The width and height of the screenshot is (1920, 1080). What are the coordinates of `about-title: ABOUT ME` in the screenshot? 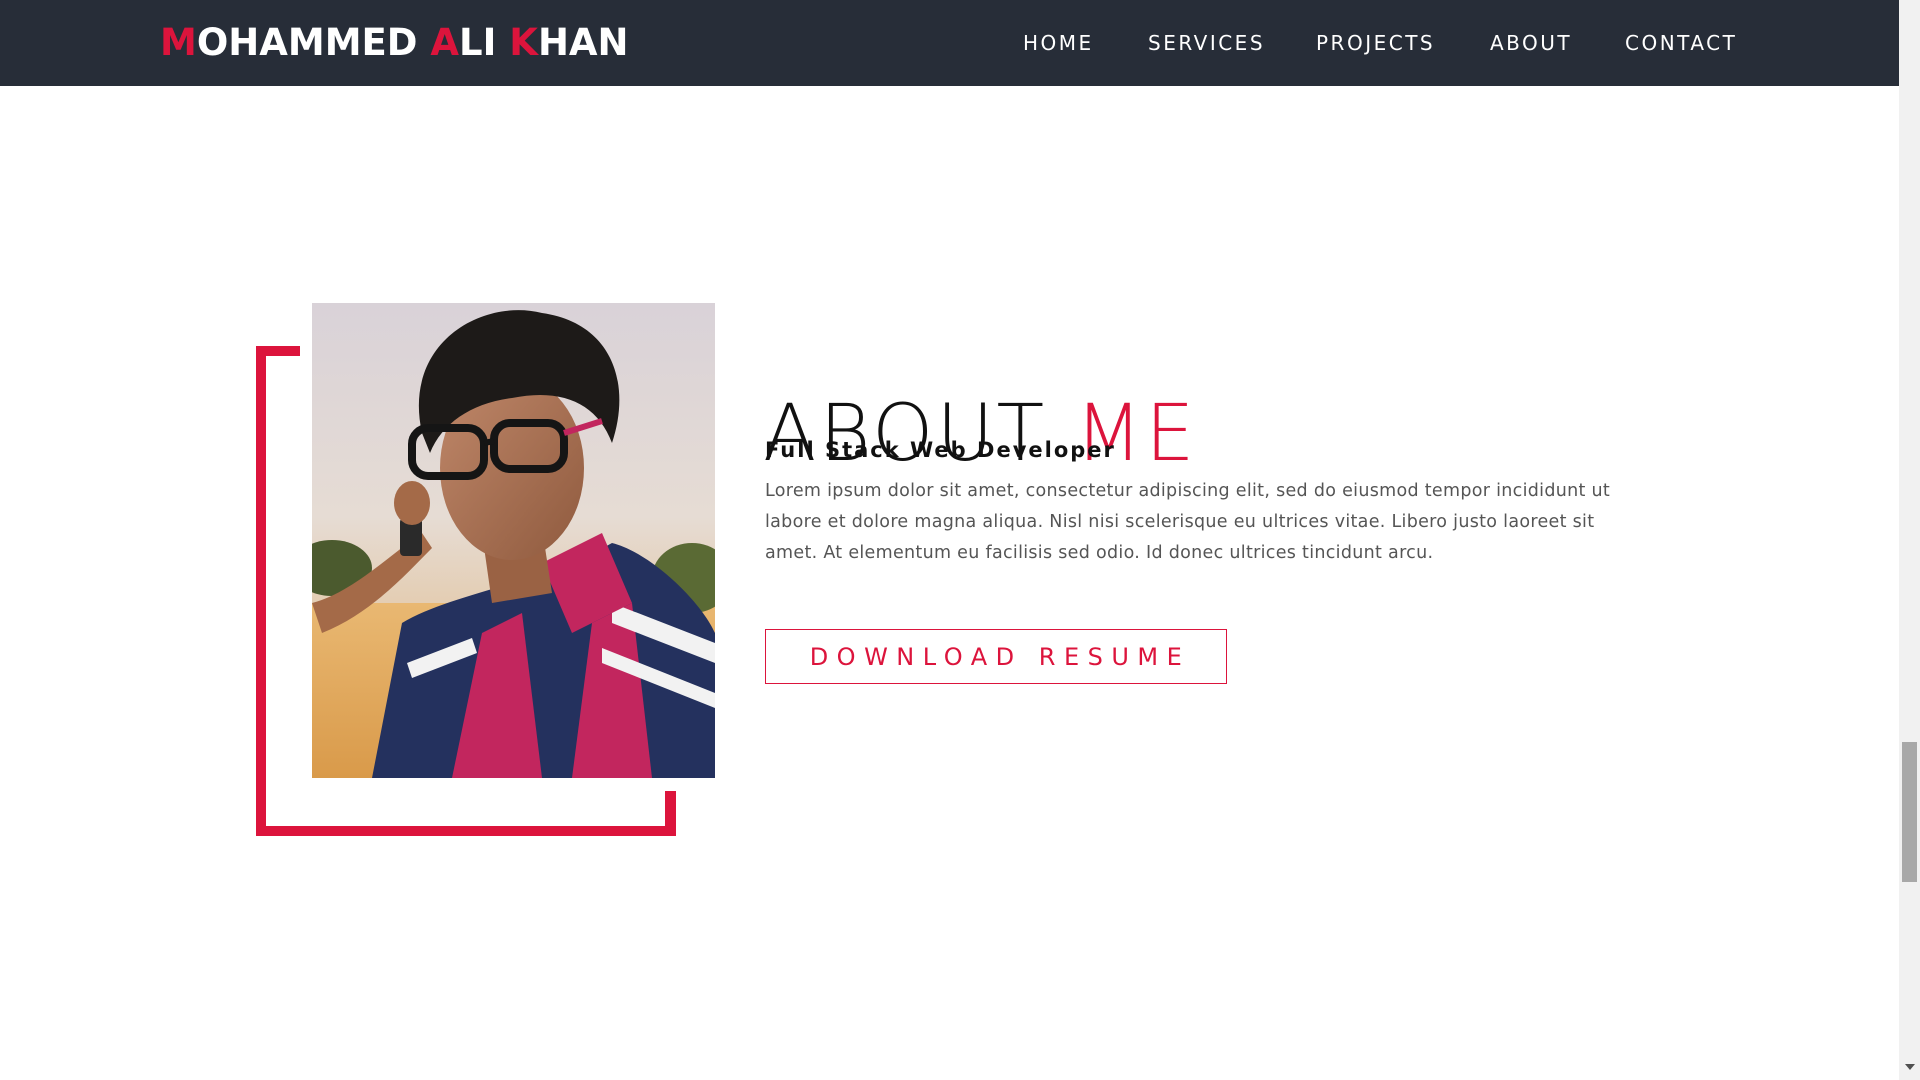 It's located at (980, 434).